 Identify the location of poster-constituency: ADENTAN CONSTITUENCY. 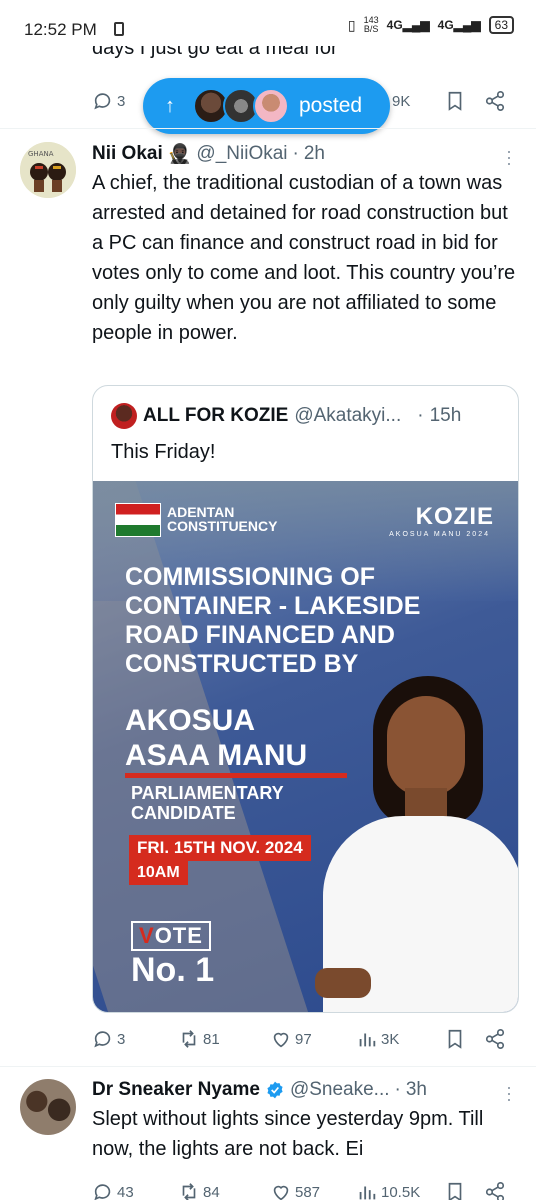
(222, 519).